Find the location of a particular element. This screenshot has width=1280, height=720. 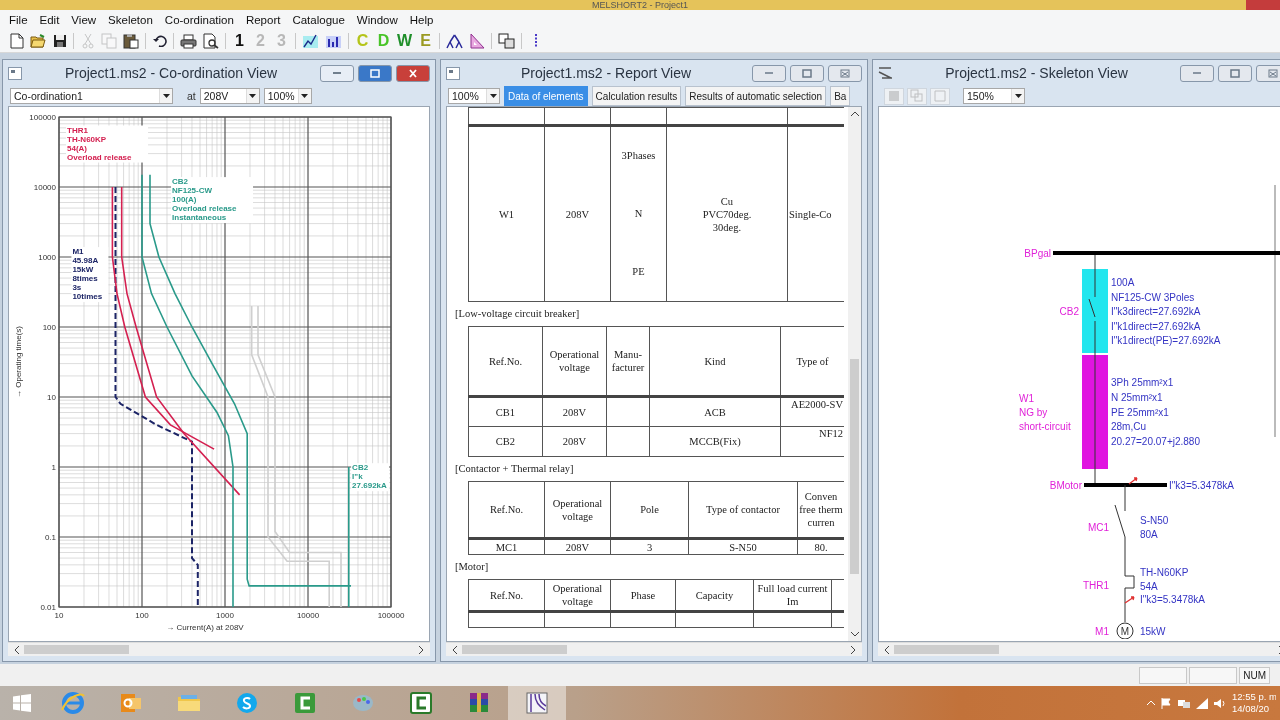

taskbar-app is located at coordinates (537, 703).